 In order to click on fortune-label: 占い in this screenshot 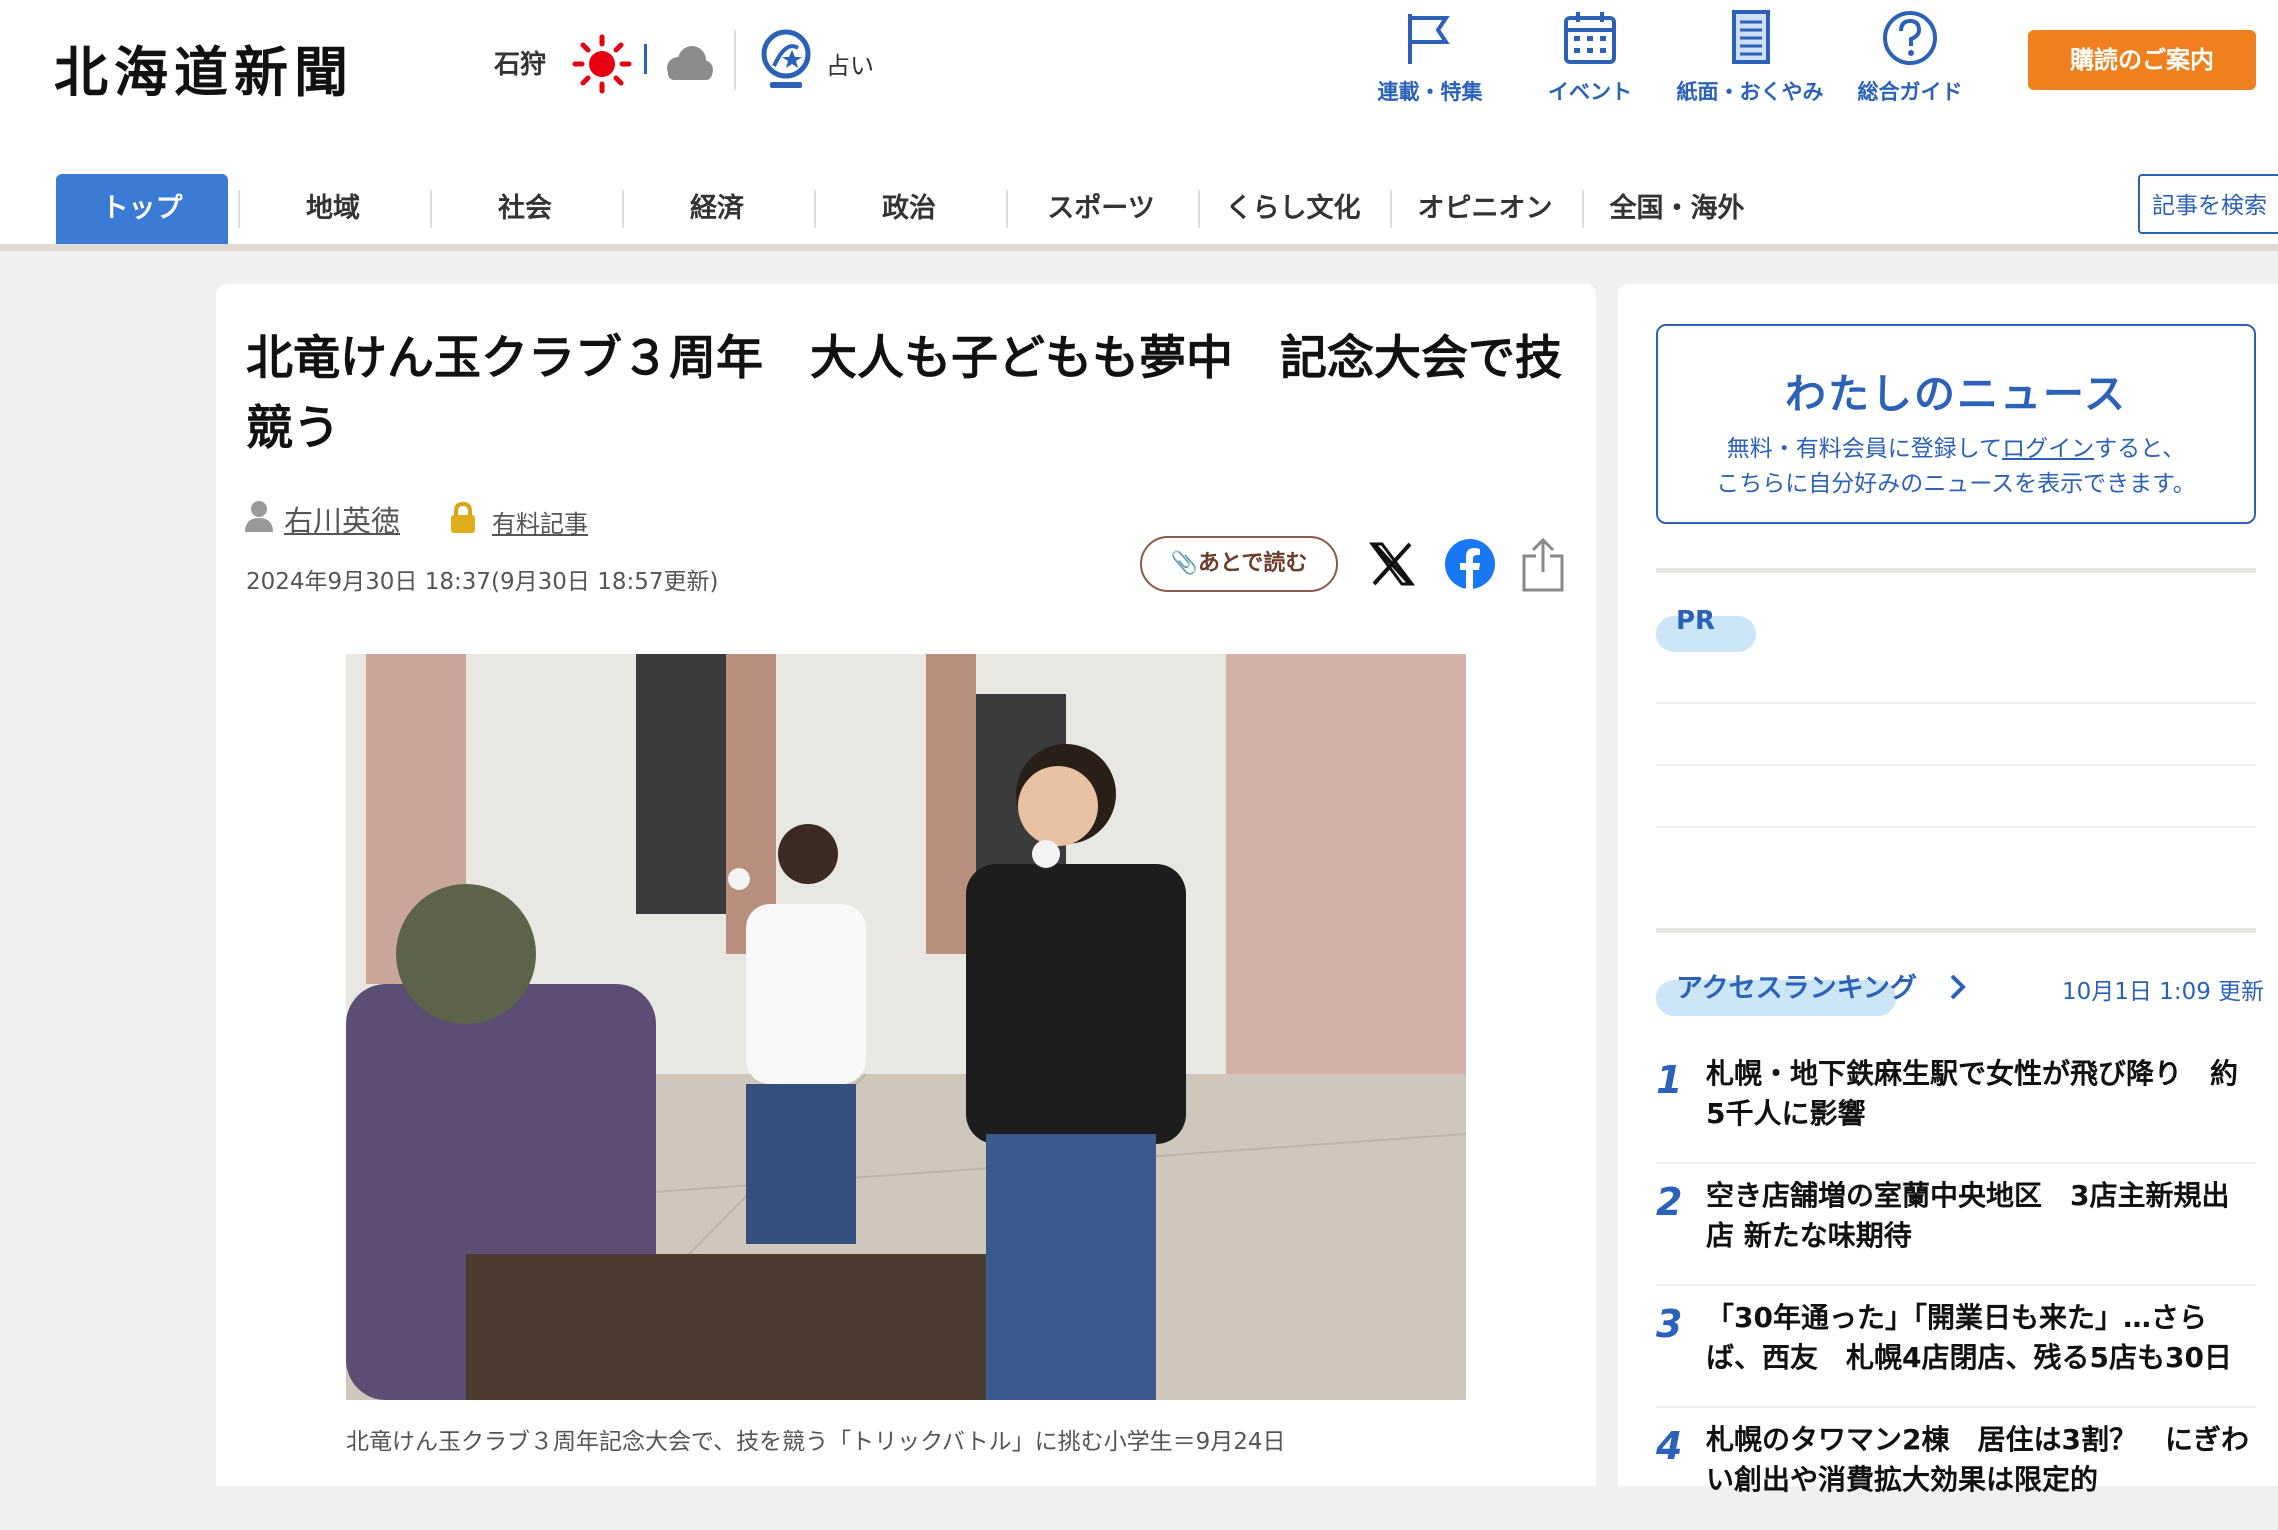, I will do `click(850, 63)`.